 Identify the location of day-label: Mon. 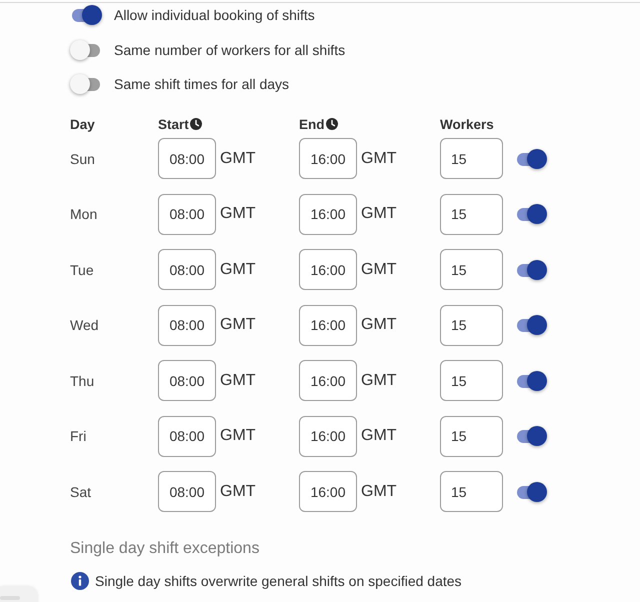
(84, 214).